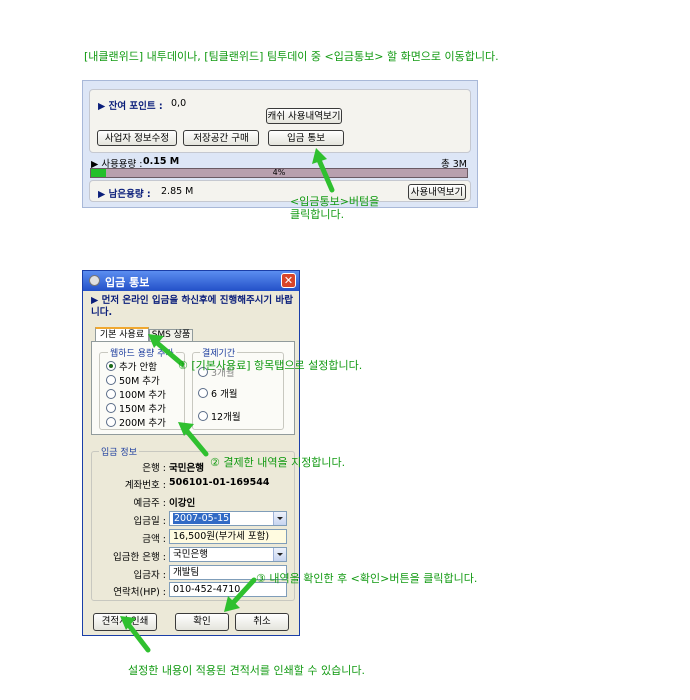 The height and width of the screenshot is (700, 690). Describe the element at coordinates (317, 214) in the screenshot. I see `click-callout-line2: 클릭합니다.` at that location.